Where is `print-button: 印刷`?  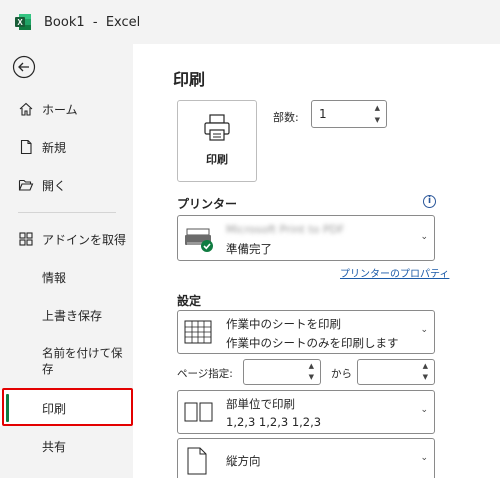 print-button: 印刷 is located at coordinates (217, 141).